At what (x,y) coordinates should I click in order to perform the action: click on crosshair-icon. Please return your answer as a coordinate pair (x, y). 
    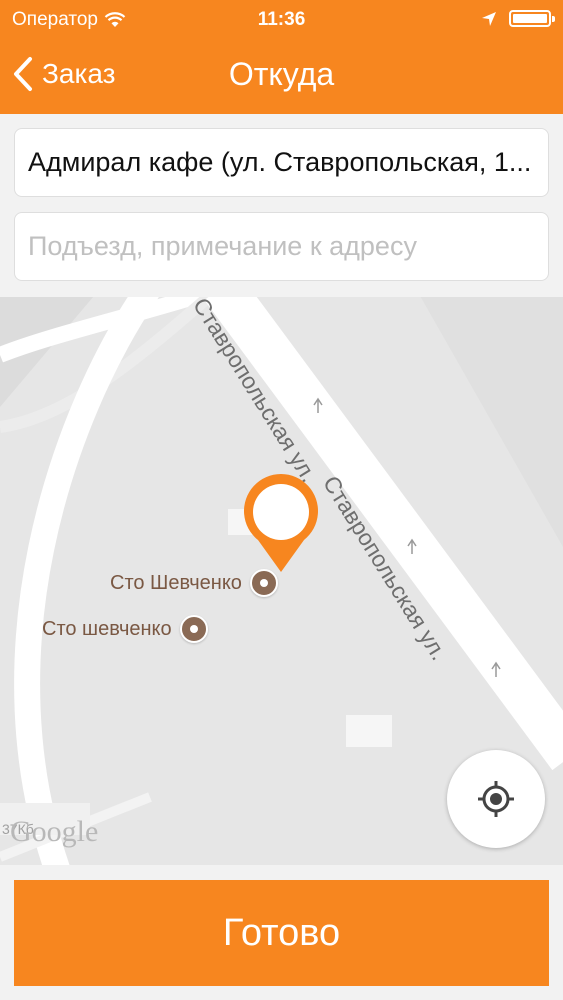
    Looking at the image, I should click on (496, 799).